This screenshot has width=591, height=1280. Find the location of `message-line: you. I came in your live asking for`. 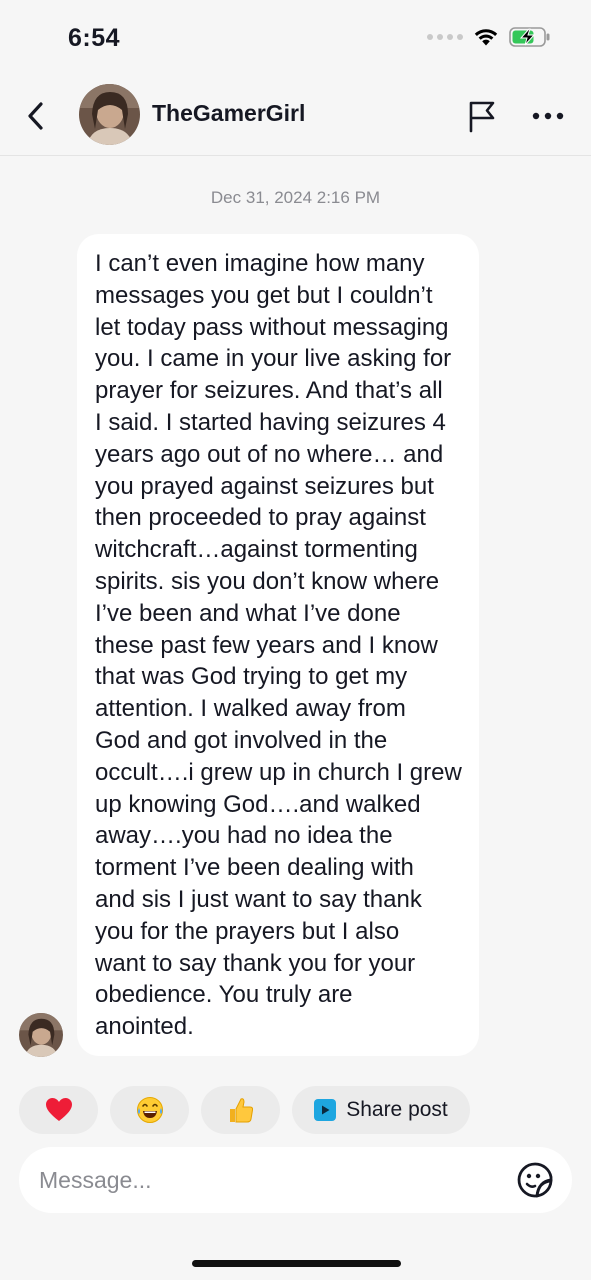

message-line: you. I came in your live asking for is located at coordinates (273, 359).